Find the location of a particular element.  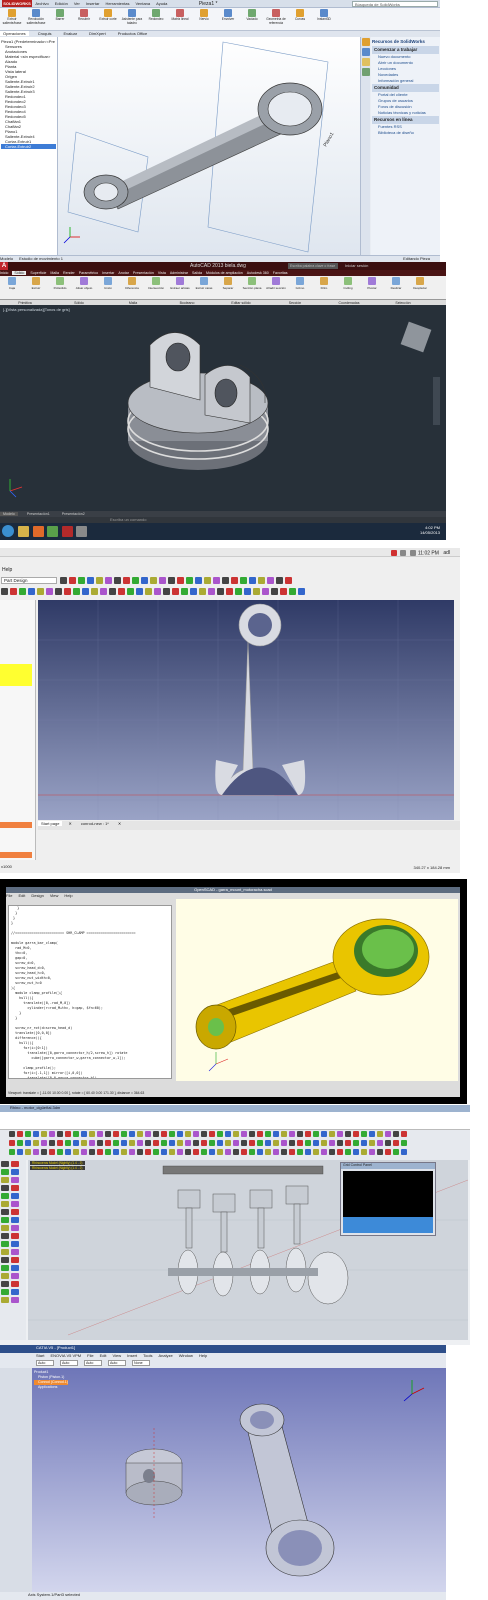

sw-ribbon-nervio: Nervio is located at coordinates (204, 19).